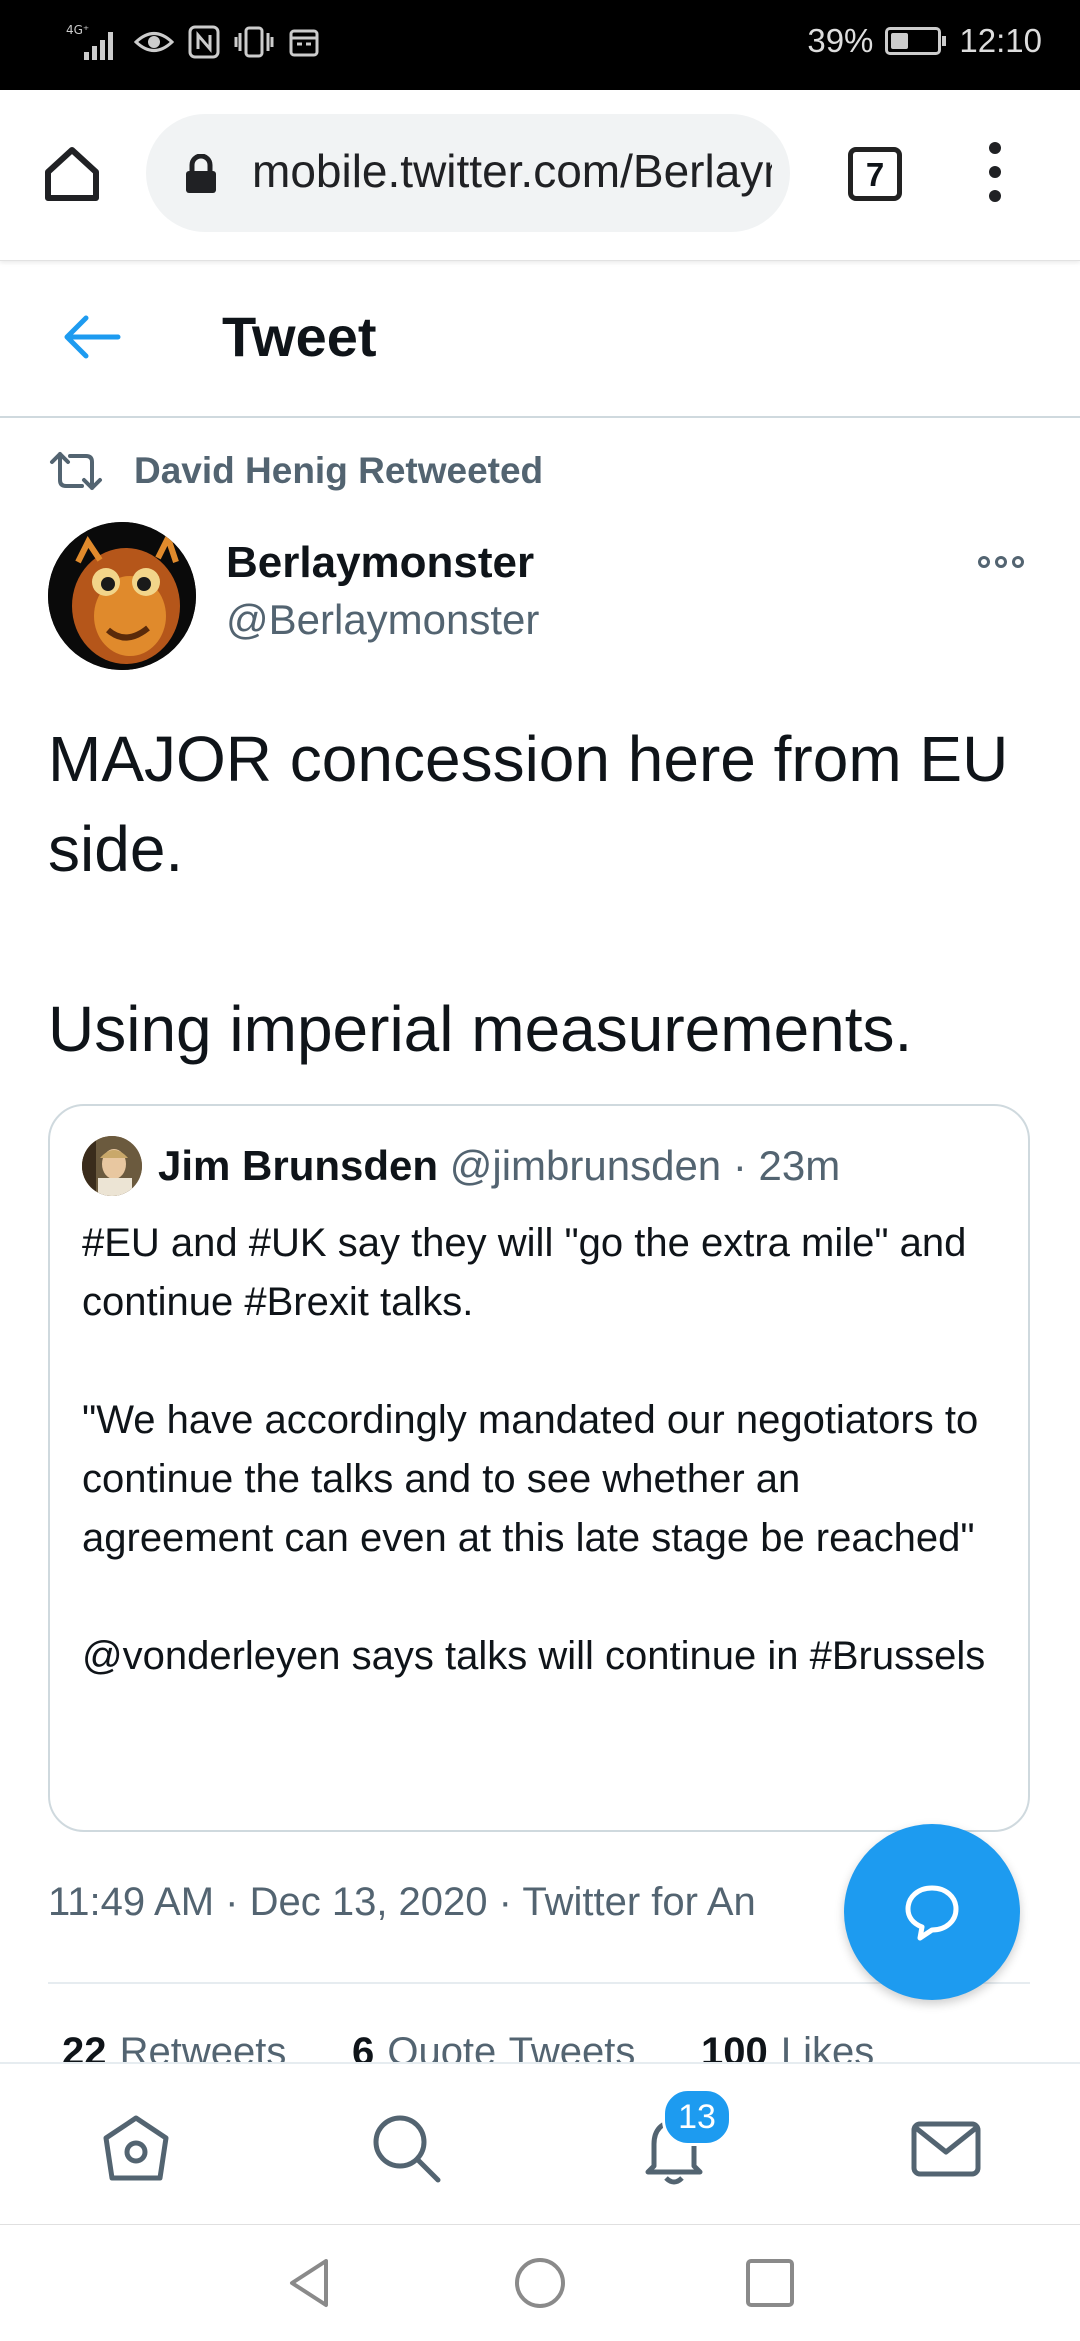 The image size is (1080, 2341). Describe the element at coordinates (1000, 40) in the screenshot. I see `clock: 12:10` at that location.